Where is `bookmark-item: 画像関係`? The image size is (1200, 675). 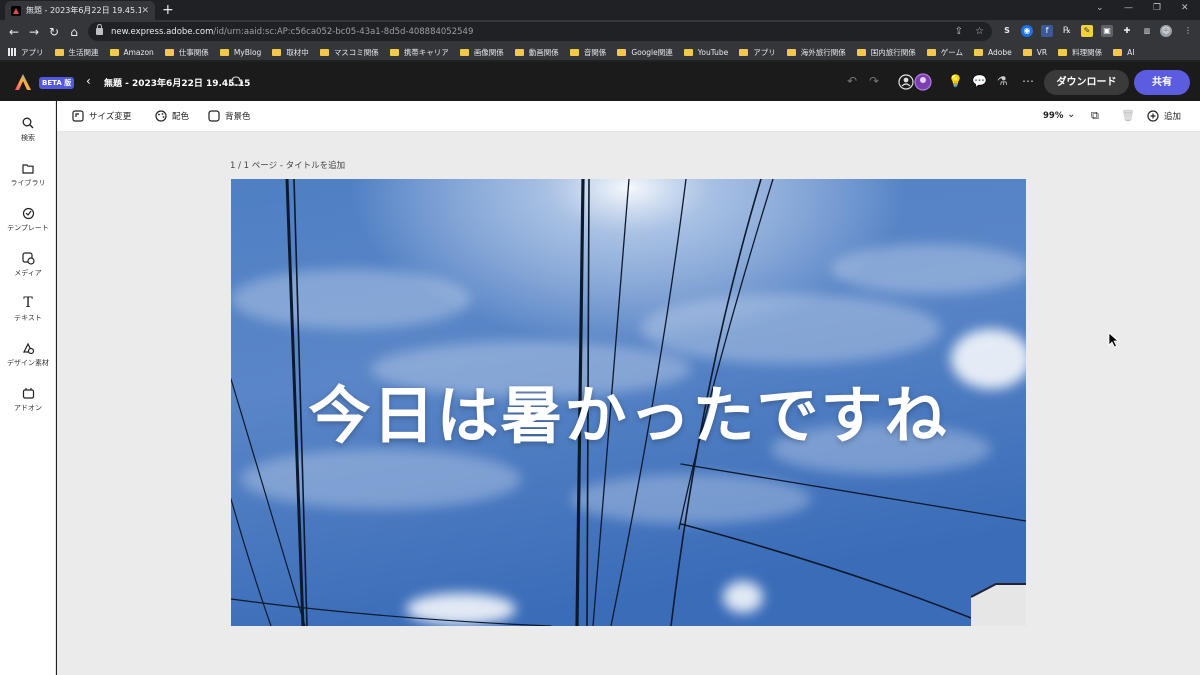
bookmark-item: 画像関係 is located at coordinates (481, 52).